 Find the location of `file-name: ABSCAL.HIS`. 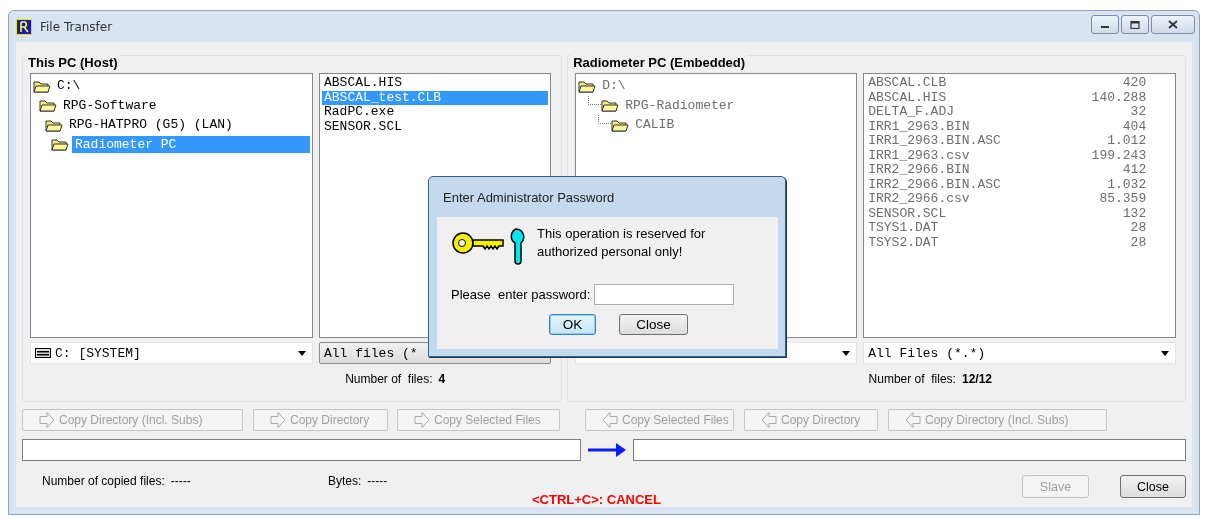

file-name: ABSCAL.HIS is located at coordinates (908, 97).